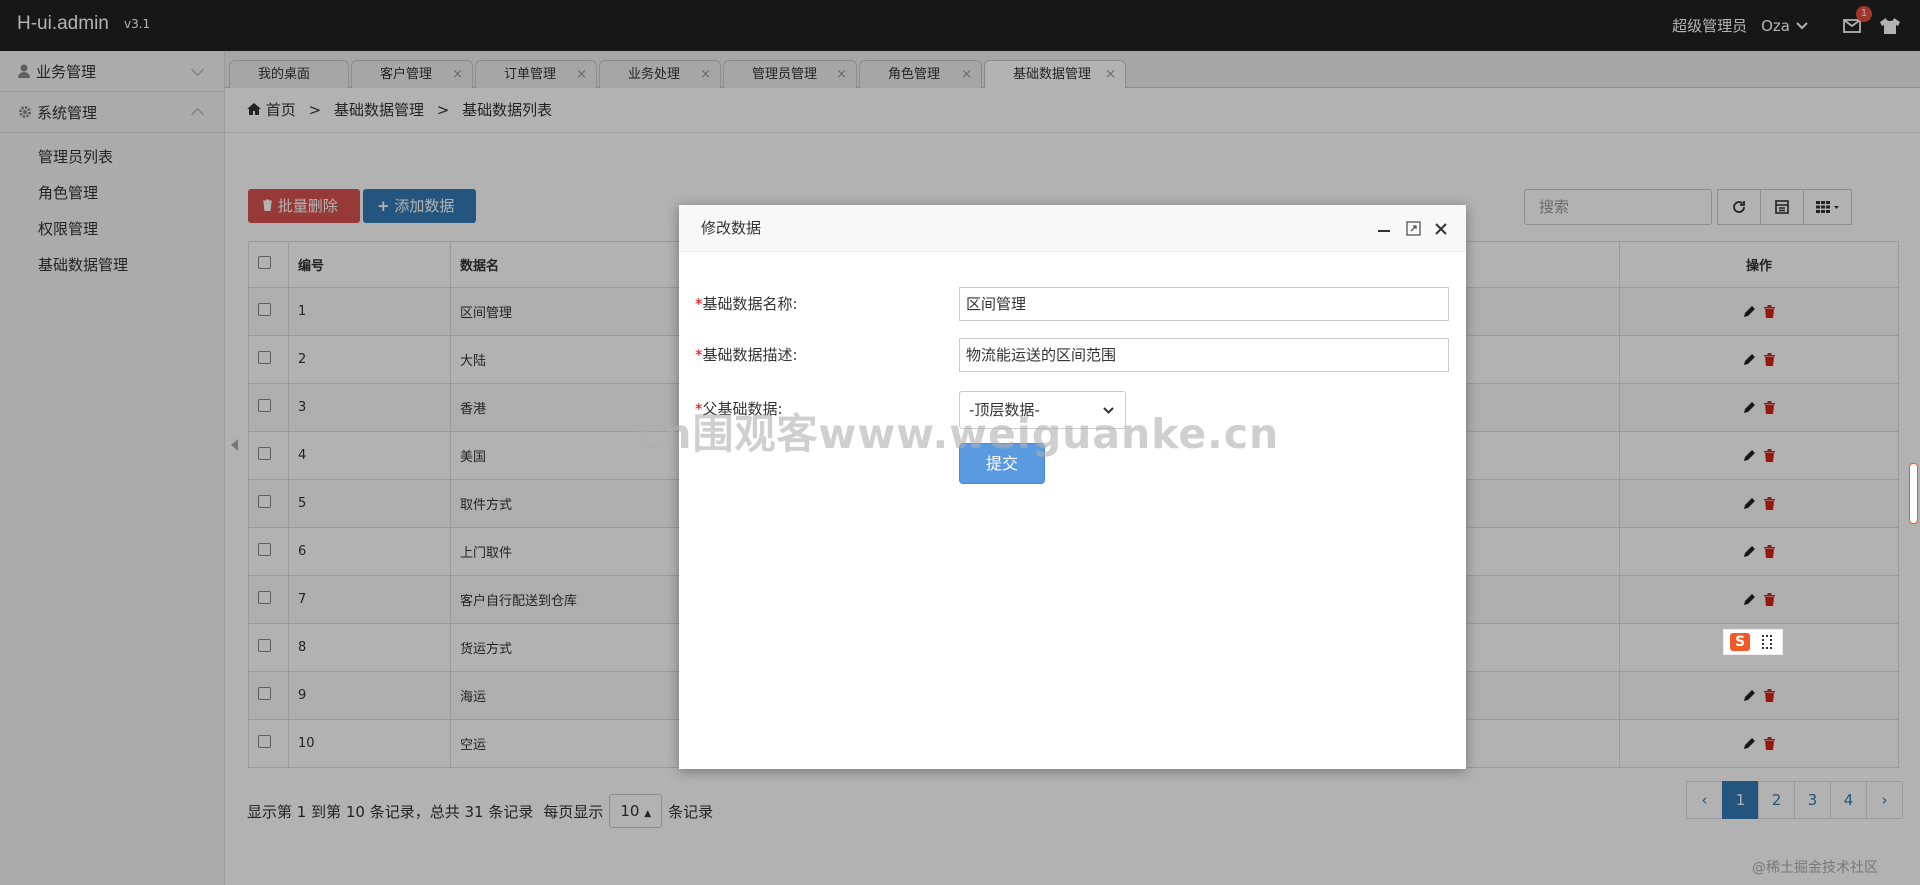 The image size is (1920, 885). I want to click on maximize-icon, so click(1413, 228).